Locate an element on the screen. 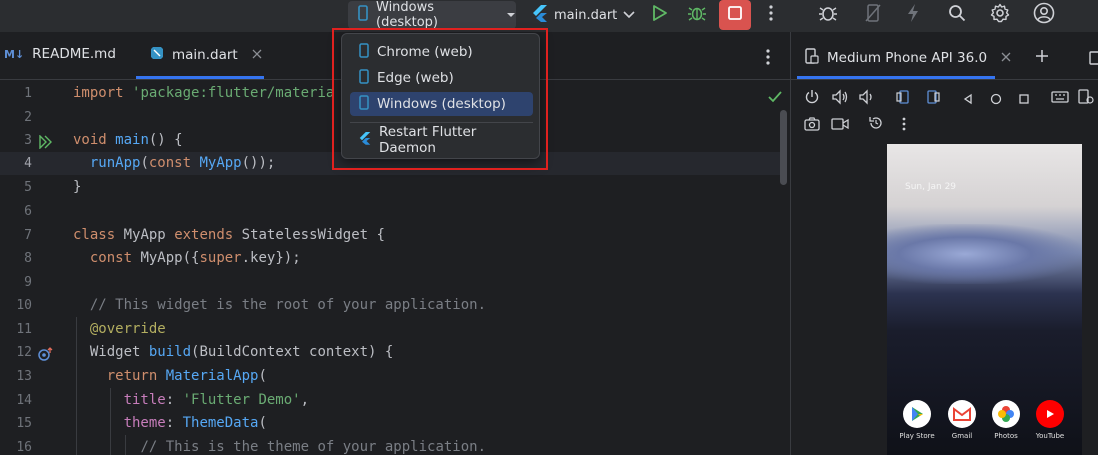 Image resolution: width=1098 pixels, height=455 pixels. line-number: 5 is located at coordinates (28, 187).